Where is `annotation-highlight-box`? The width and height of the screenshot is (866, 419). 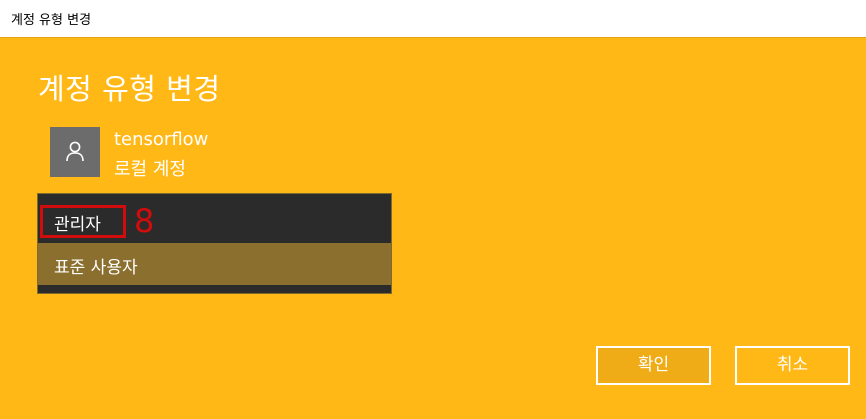
annotation-highlight-box is located at coordinates (83, 221).